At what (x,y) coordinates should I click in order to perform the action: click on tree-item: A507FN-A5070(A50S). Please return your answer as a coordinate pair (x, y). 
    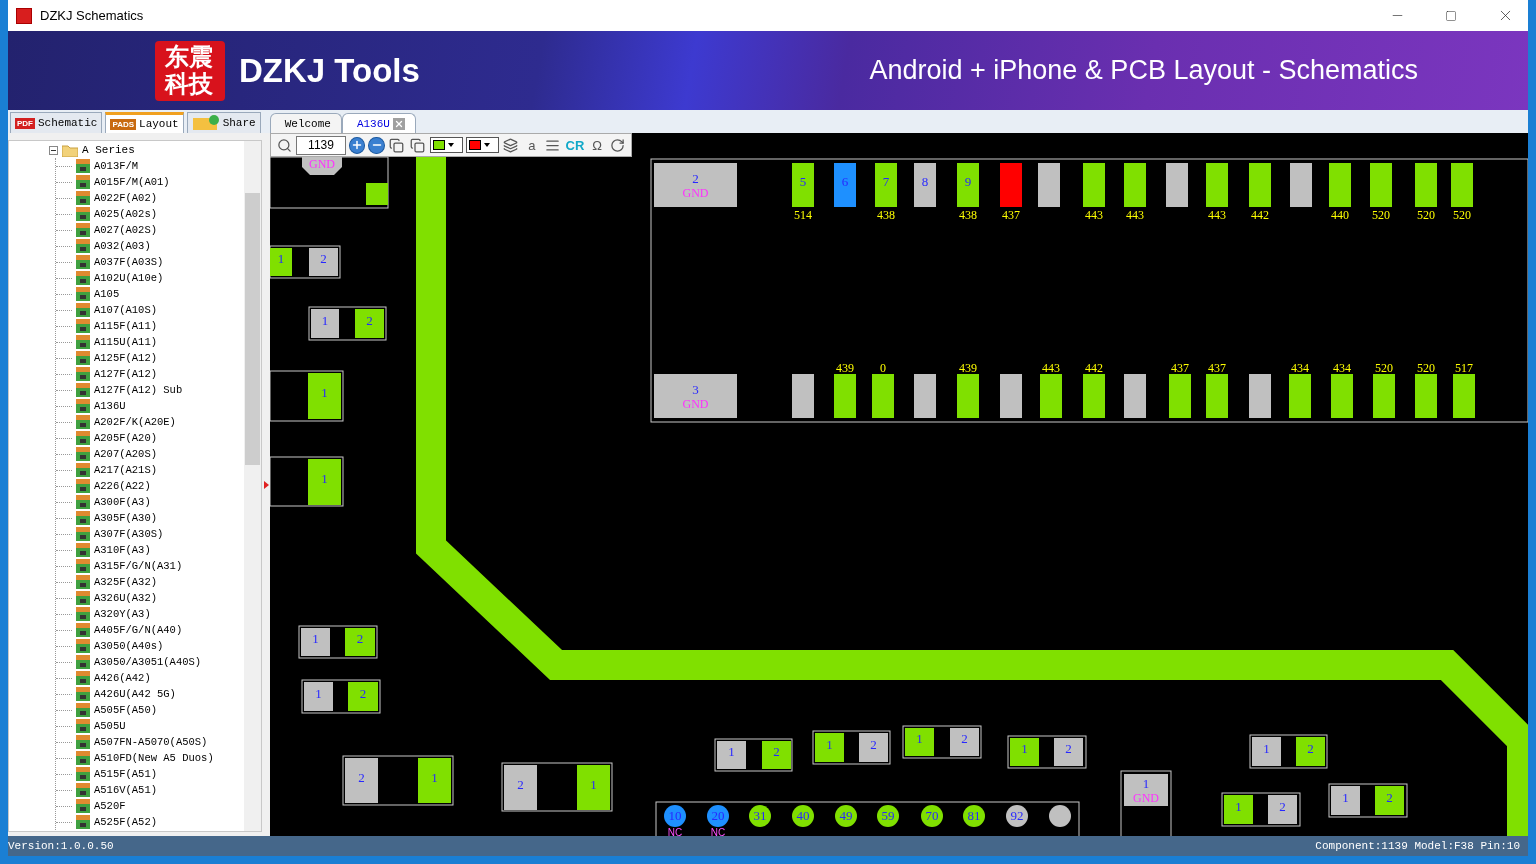
    Looking at the image, I should click on (150, 742).